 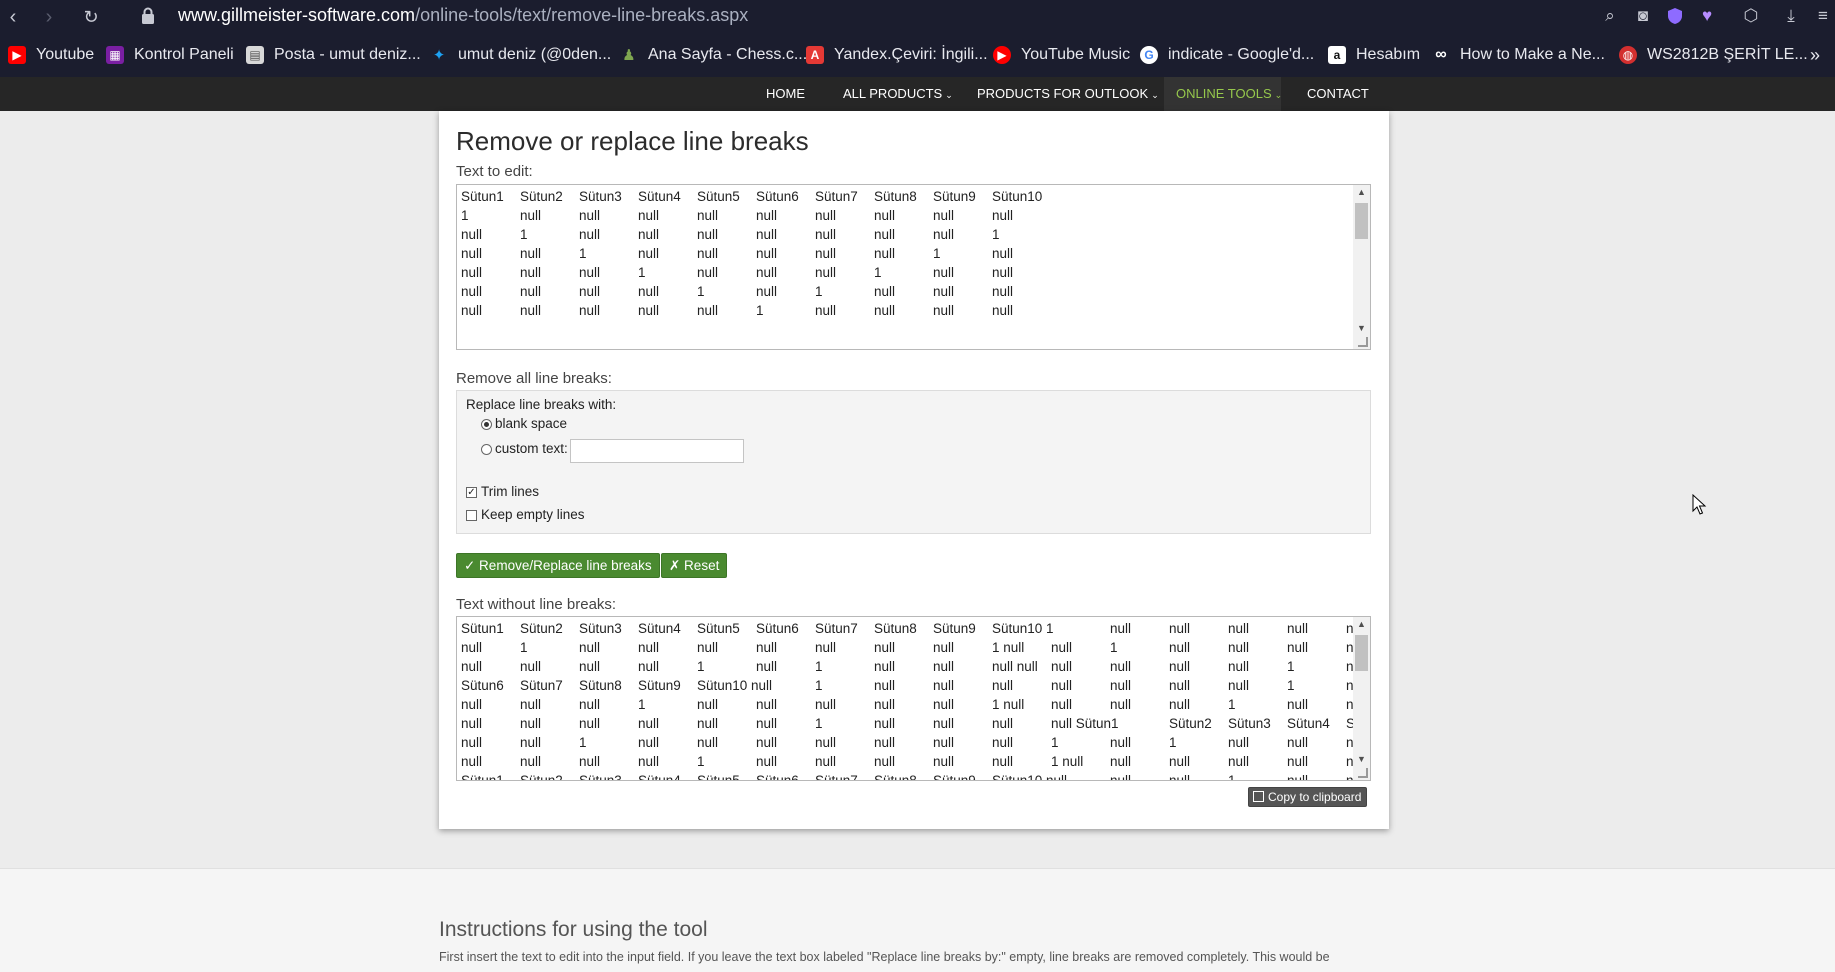 What do you see at coordinates (1675, 16) in the screenshot?
I see `shield-icon` at bounding box center [1675, 16].